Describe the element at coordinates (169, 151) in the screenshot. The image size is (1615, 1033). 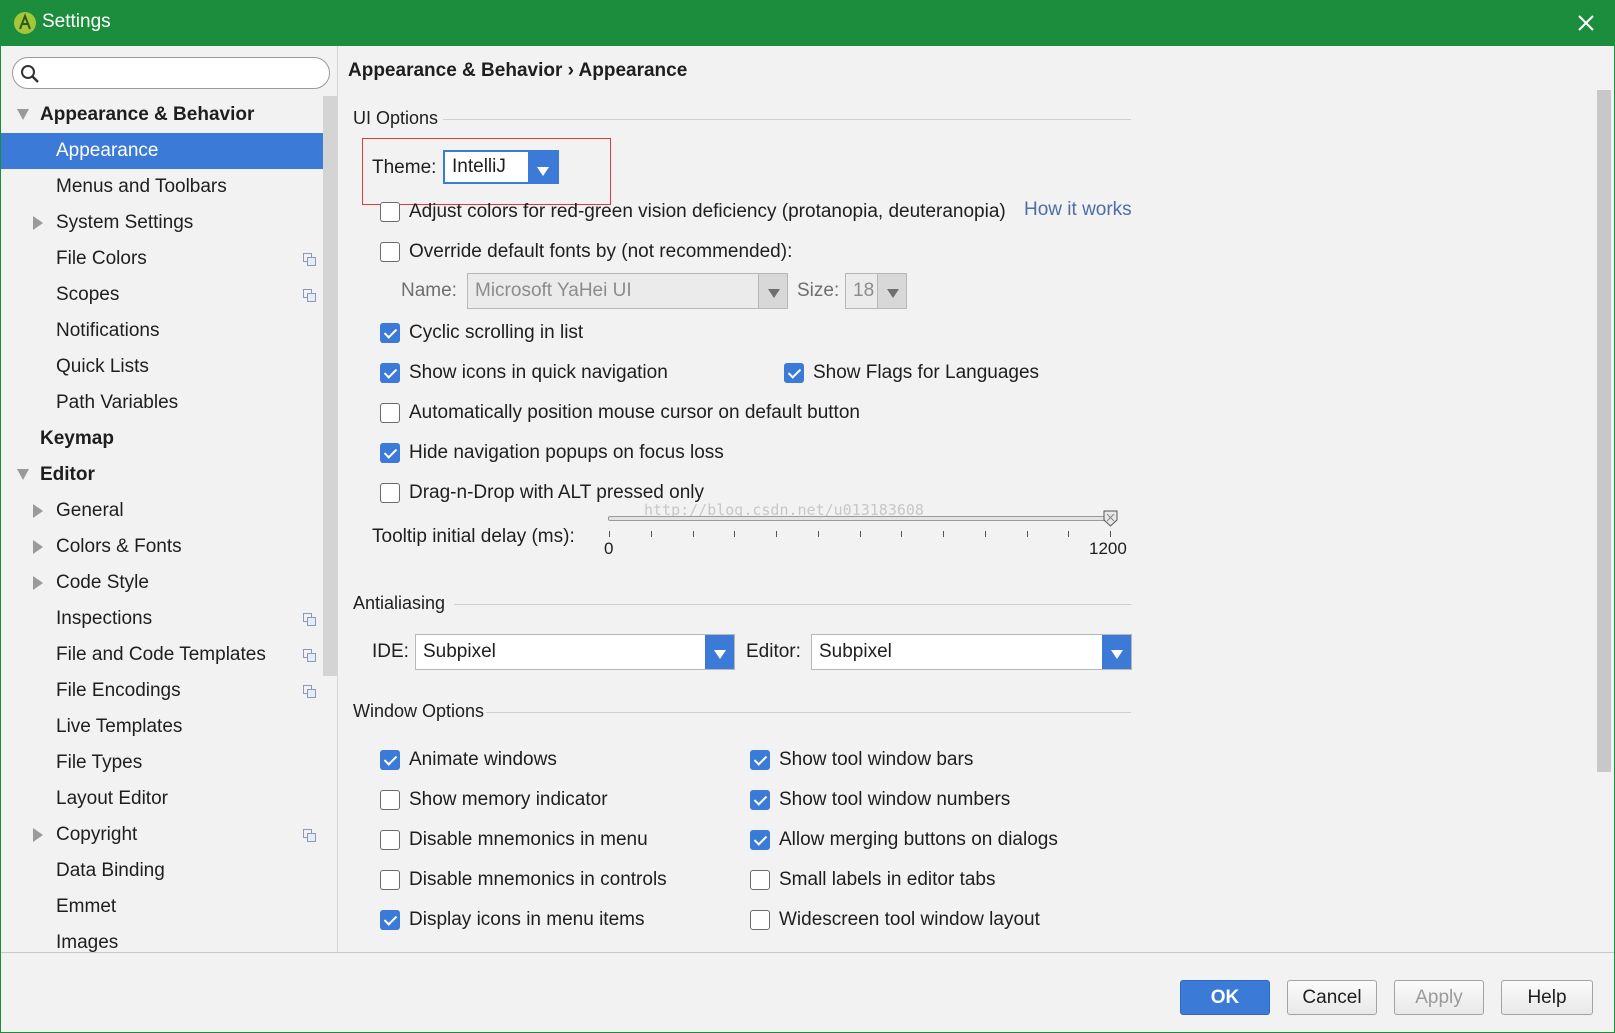
I see `sidebar-item-appearance: Appearance` at that location.